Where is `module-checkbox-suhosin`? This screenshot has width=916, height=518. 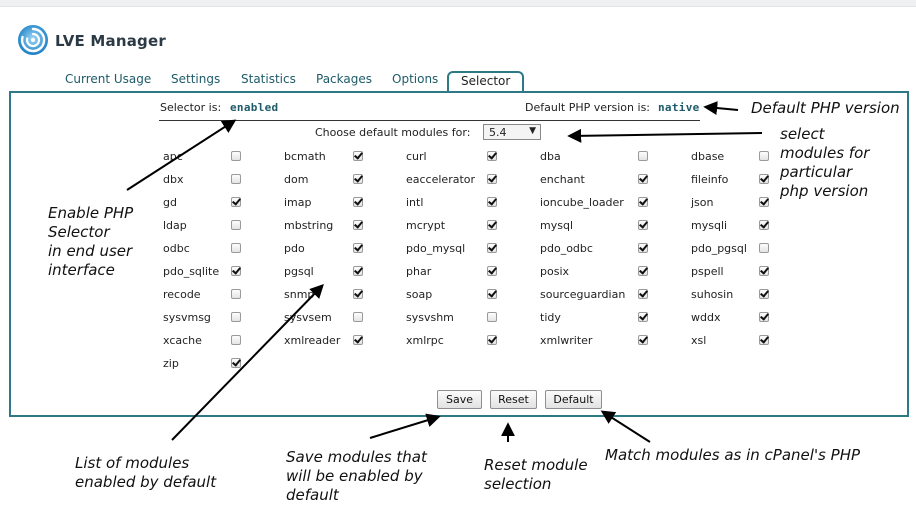 module-checkbox-suhosin is located at coordinates (764, 294).